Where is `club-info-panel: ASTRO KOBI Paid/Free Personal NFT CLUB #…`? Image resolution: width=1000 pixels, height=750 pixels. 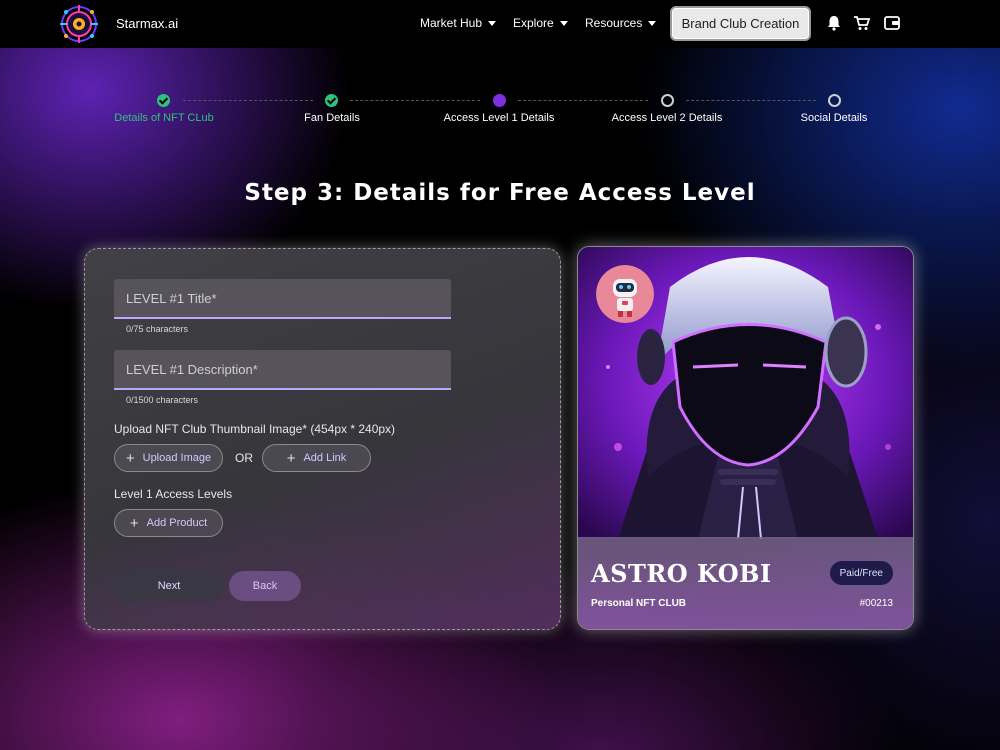
club-info-panel: ASTRO KOBI Paid/Free Personal NFT CLUB #… is located at coordinates (745, 583).